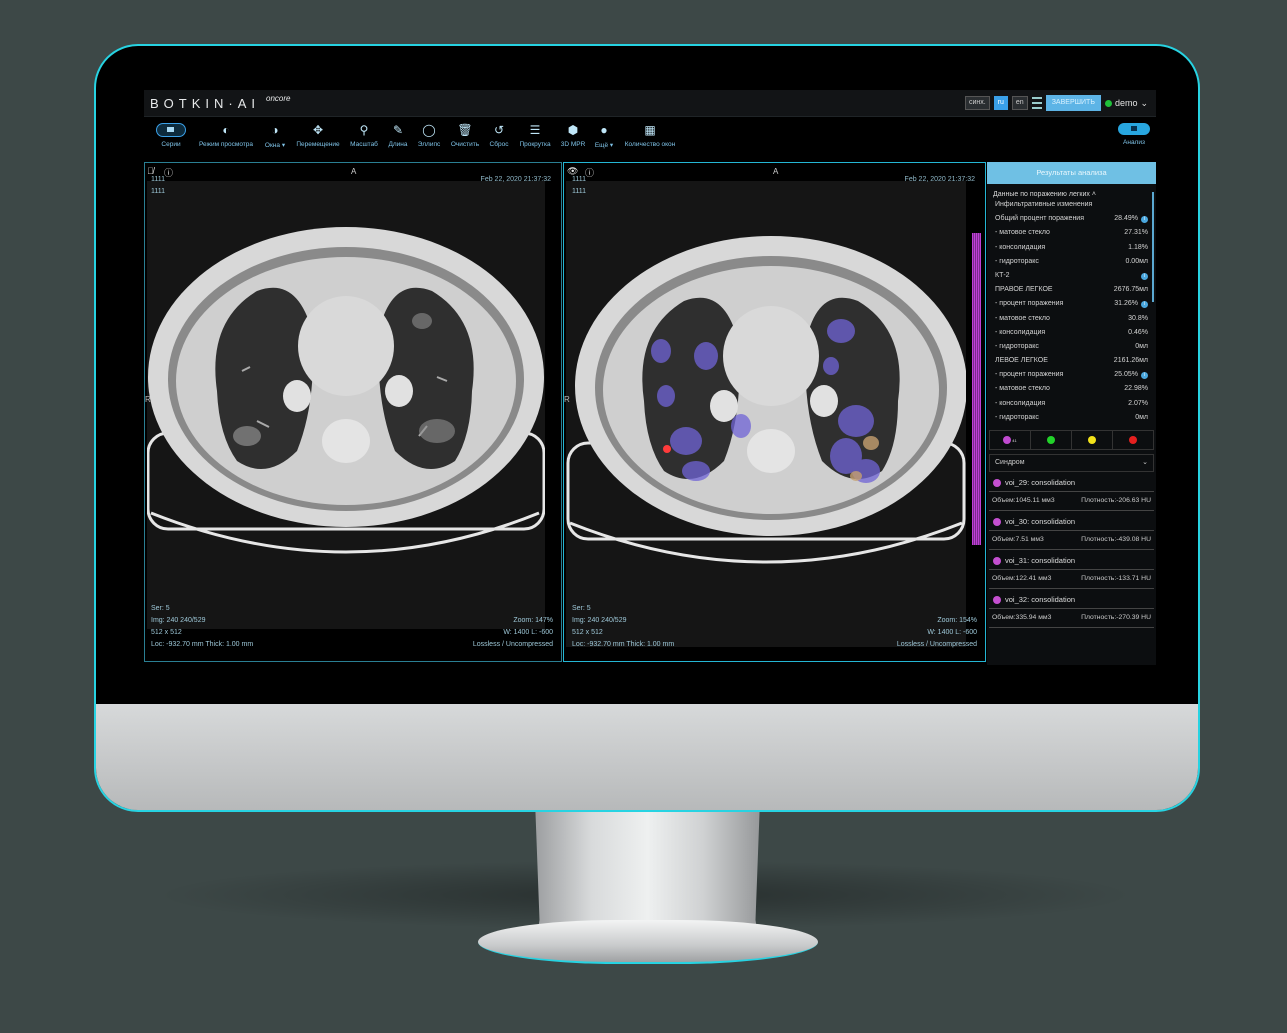 The width and height of the screenshot is (1287, 1033). What do you see at coordinates (1071, 304) in the screenshot?
I see `result-row: - процент поражения 31.26% i` at bounding box center [1071, 304].